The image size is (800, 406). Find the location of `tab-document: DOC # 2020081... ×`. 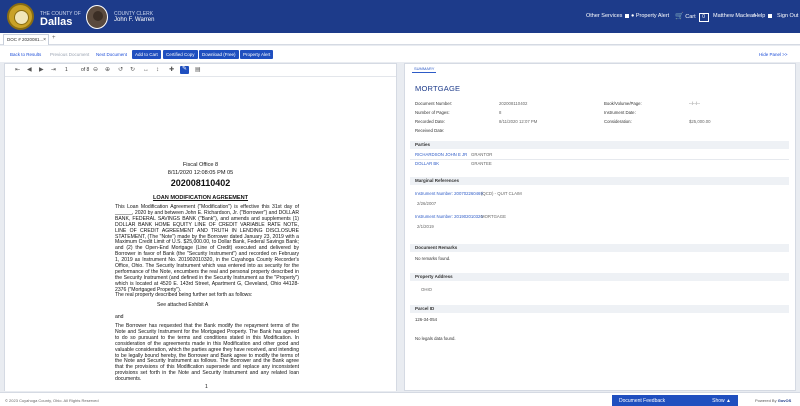

tab-document: DOC # 2020081... × is located at coordinates (26, 39).